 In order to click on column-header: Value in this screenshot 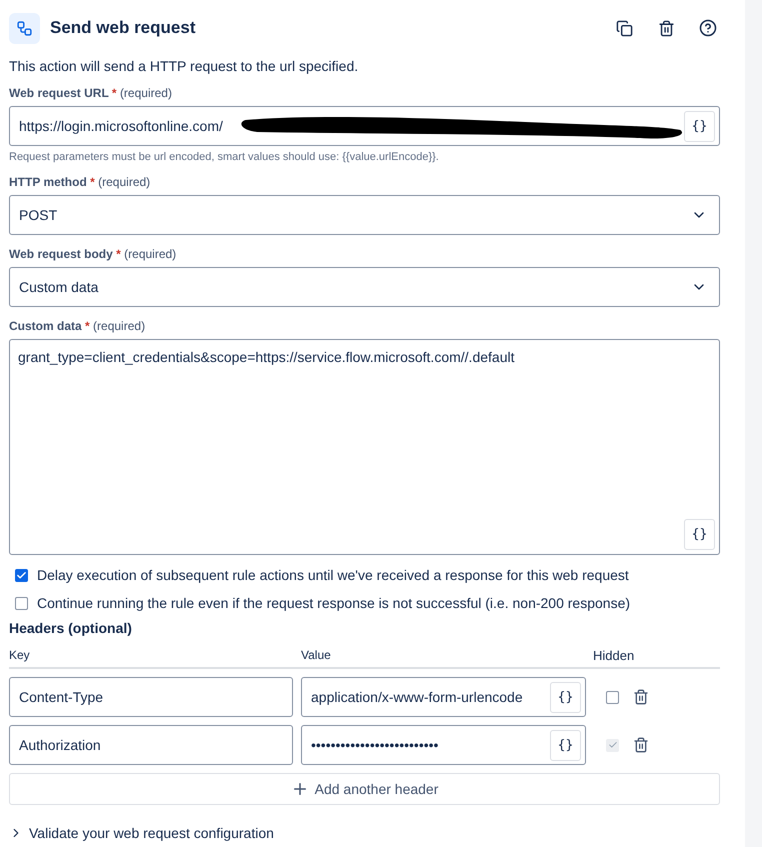, I will do `click(316, 655)`.